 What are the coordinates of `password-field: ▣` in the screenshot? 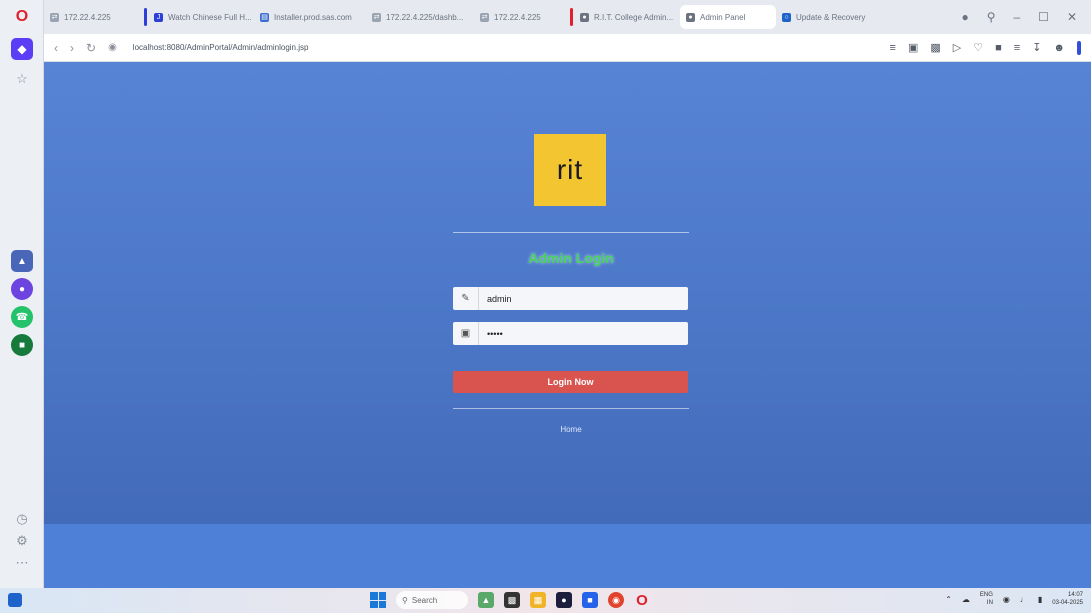 It's located at (570, 333).